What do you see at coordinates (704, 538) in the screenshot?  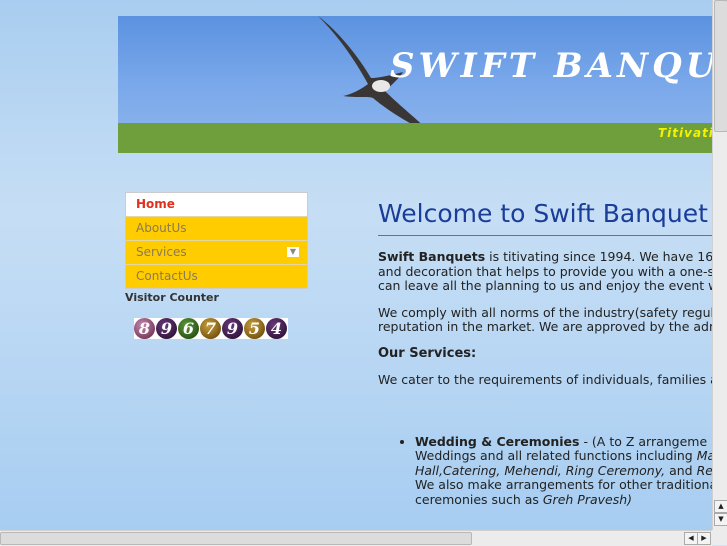 I see `scroll-right-icon: ▶` at bounding box center [704, 538].